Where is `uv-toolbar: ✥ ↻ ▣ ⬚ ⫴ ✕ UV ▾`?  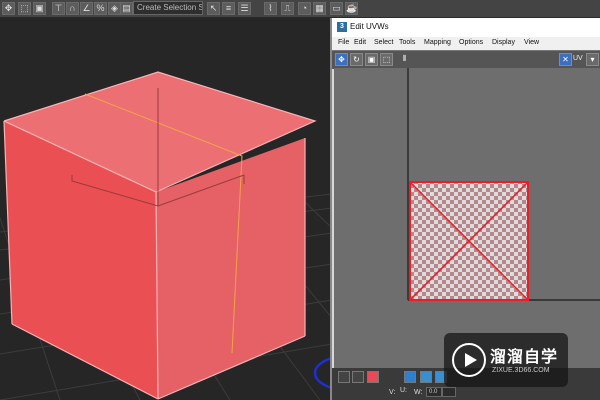
uv-toolbar: ✥ ↻ ▣ ⬚ ⫴ ✕ UV ▾ is located at coordinates (466, 59).